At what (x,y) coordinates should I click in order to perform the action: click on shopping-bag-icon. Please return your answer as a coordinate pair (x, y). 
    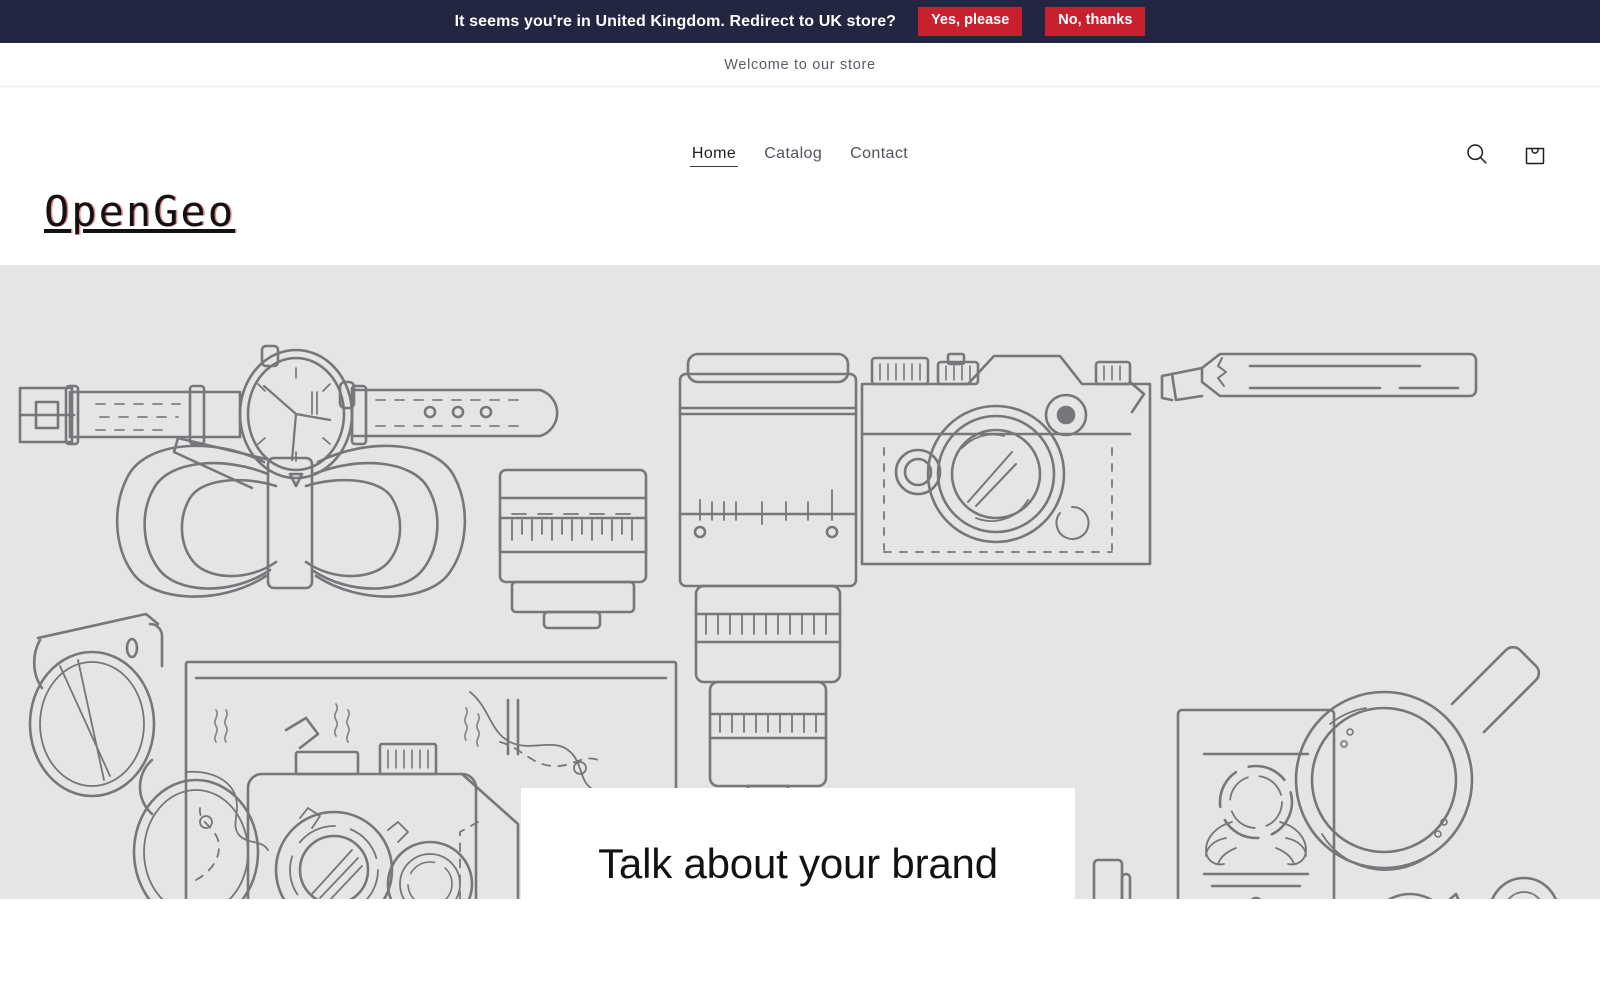
    Looking at the image, I should click on (1535, 156).